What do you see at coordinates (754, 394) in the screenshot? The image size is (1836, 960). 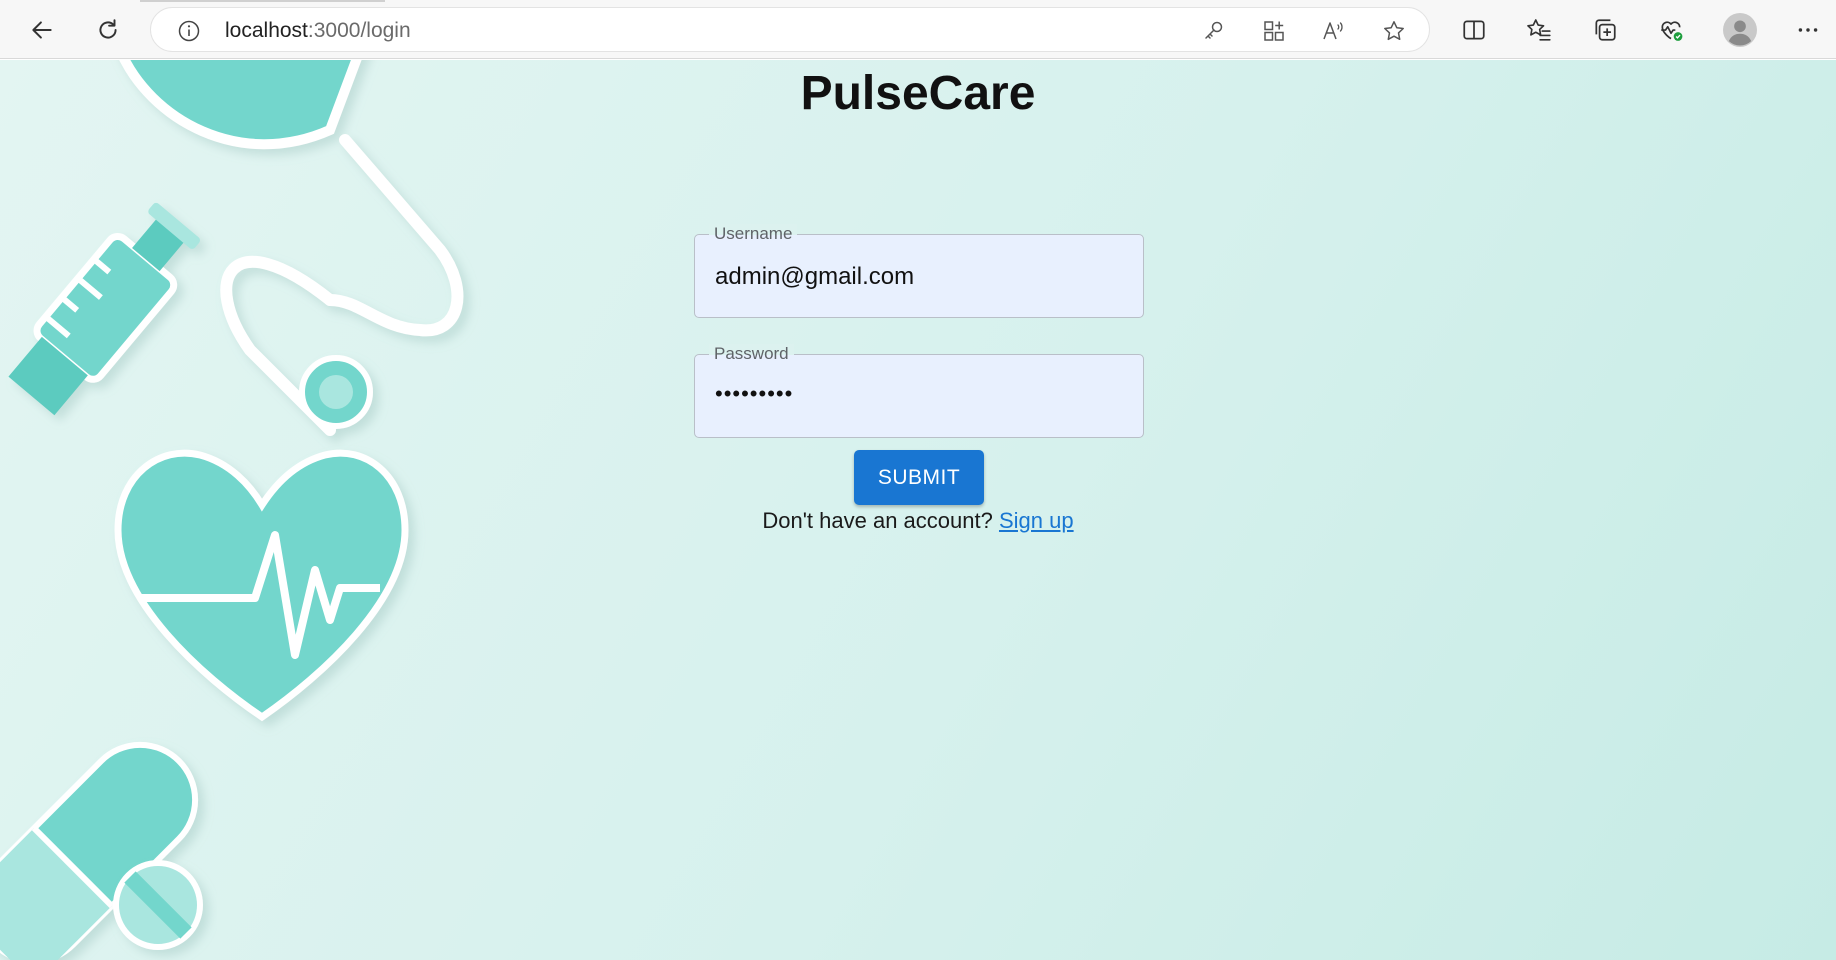 I see `password-input: •••••••••` at bounding box center [754, 394].